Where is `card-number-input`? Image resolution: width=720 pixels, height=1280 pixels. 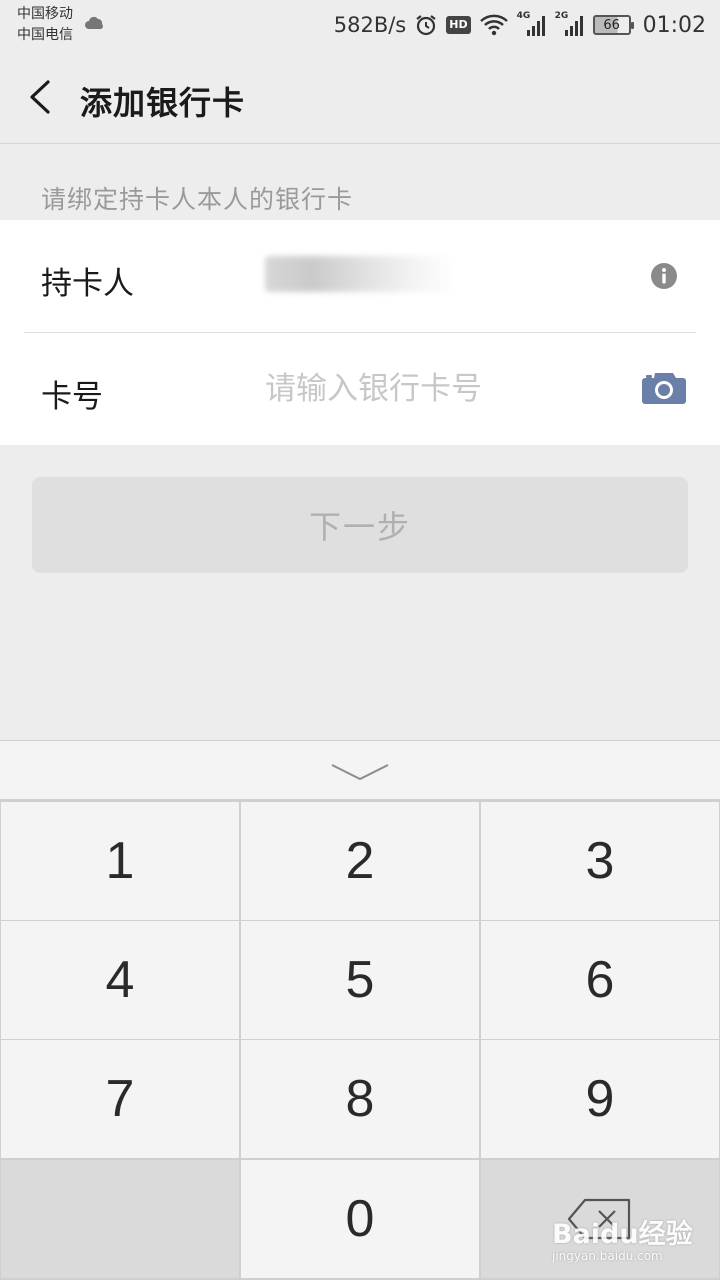
card-number-input is located at coordinates (445, 389).